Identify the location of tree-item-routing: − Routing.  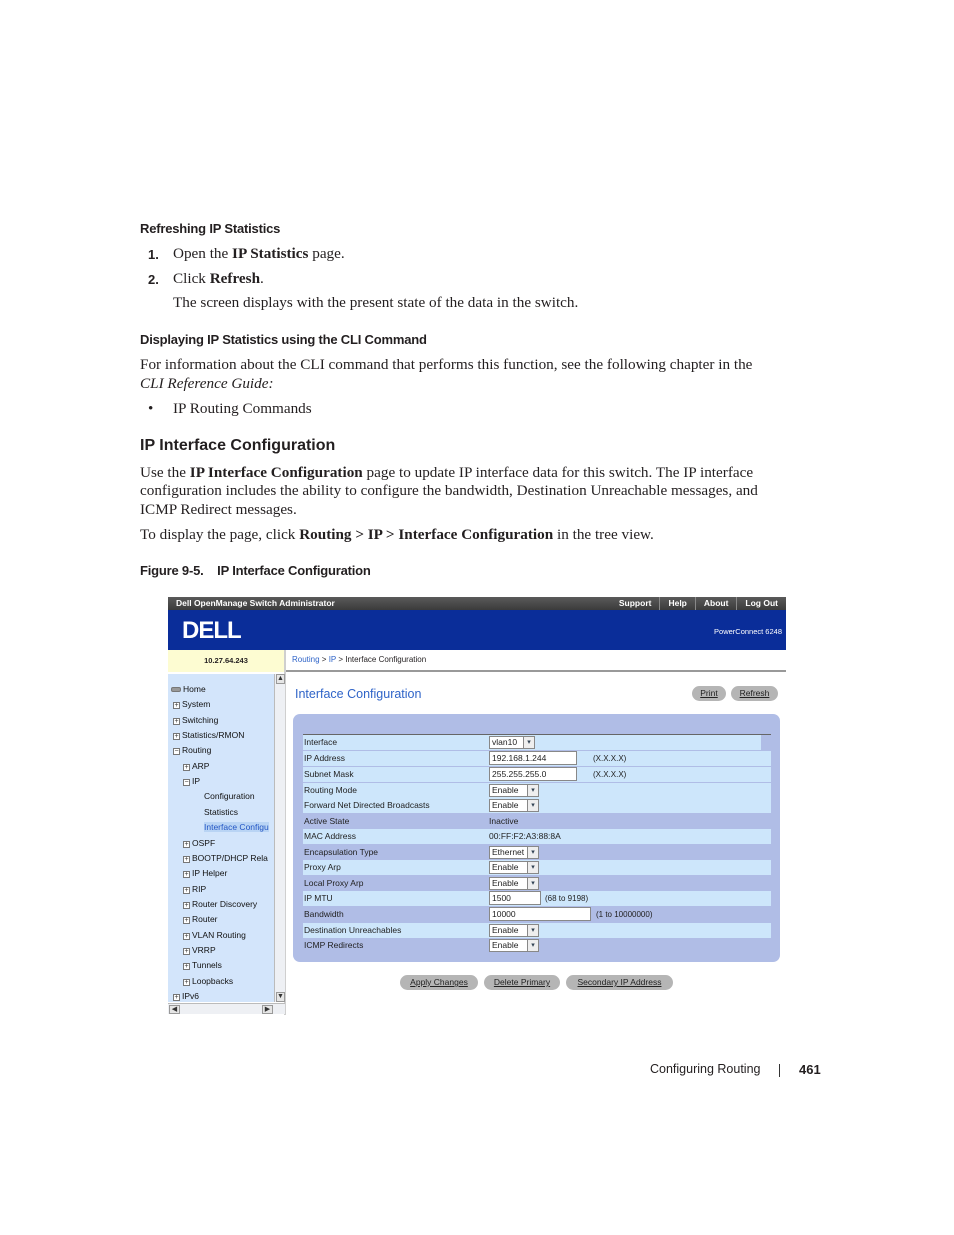
(192, 750).